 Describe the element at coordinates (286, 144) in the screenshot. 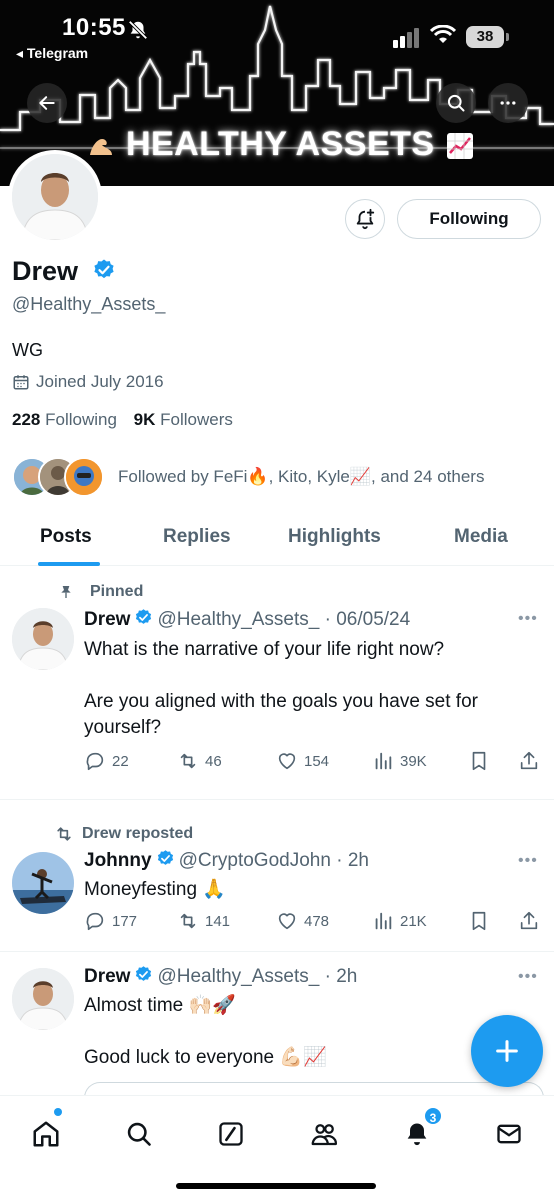

I see `banner-title: HEALTHY ASSETS` at that location.